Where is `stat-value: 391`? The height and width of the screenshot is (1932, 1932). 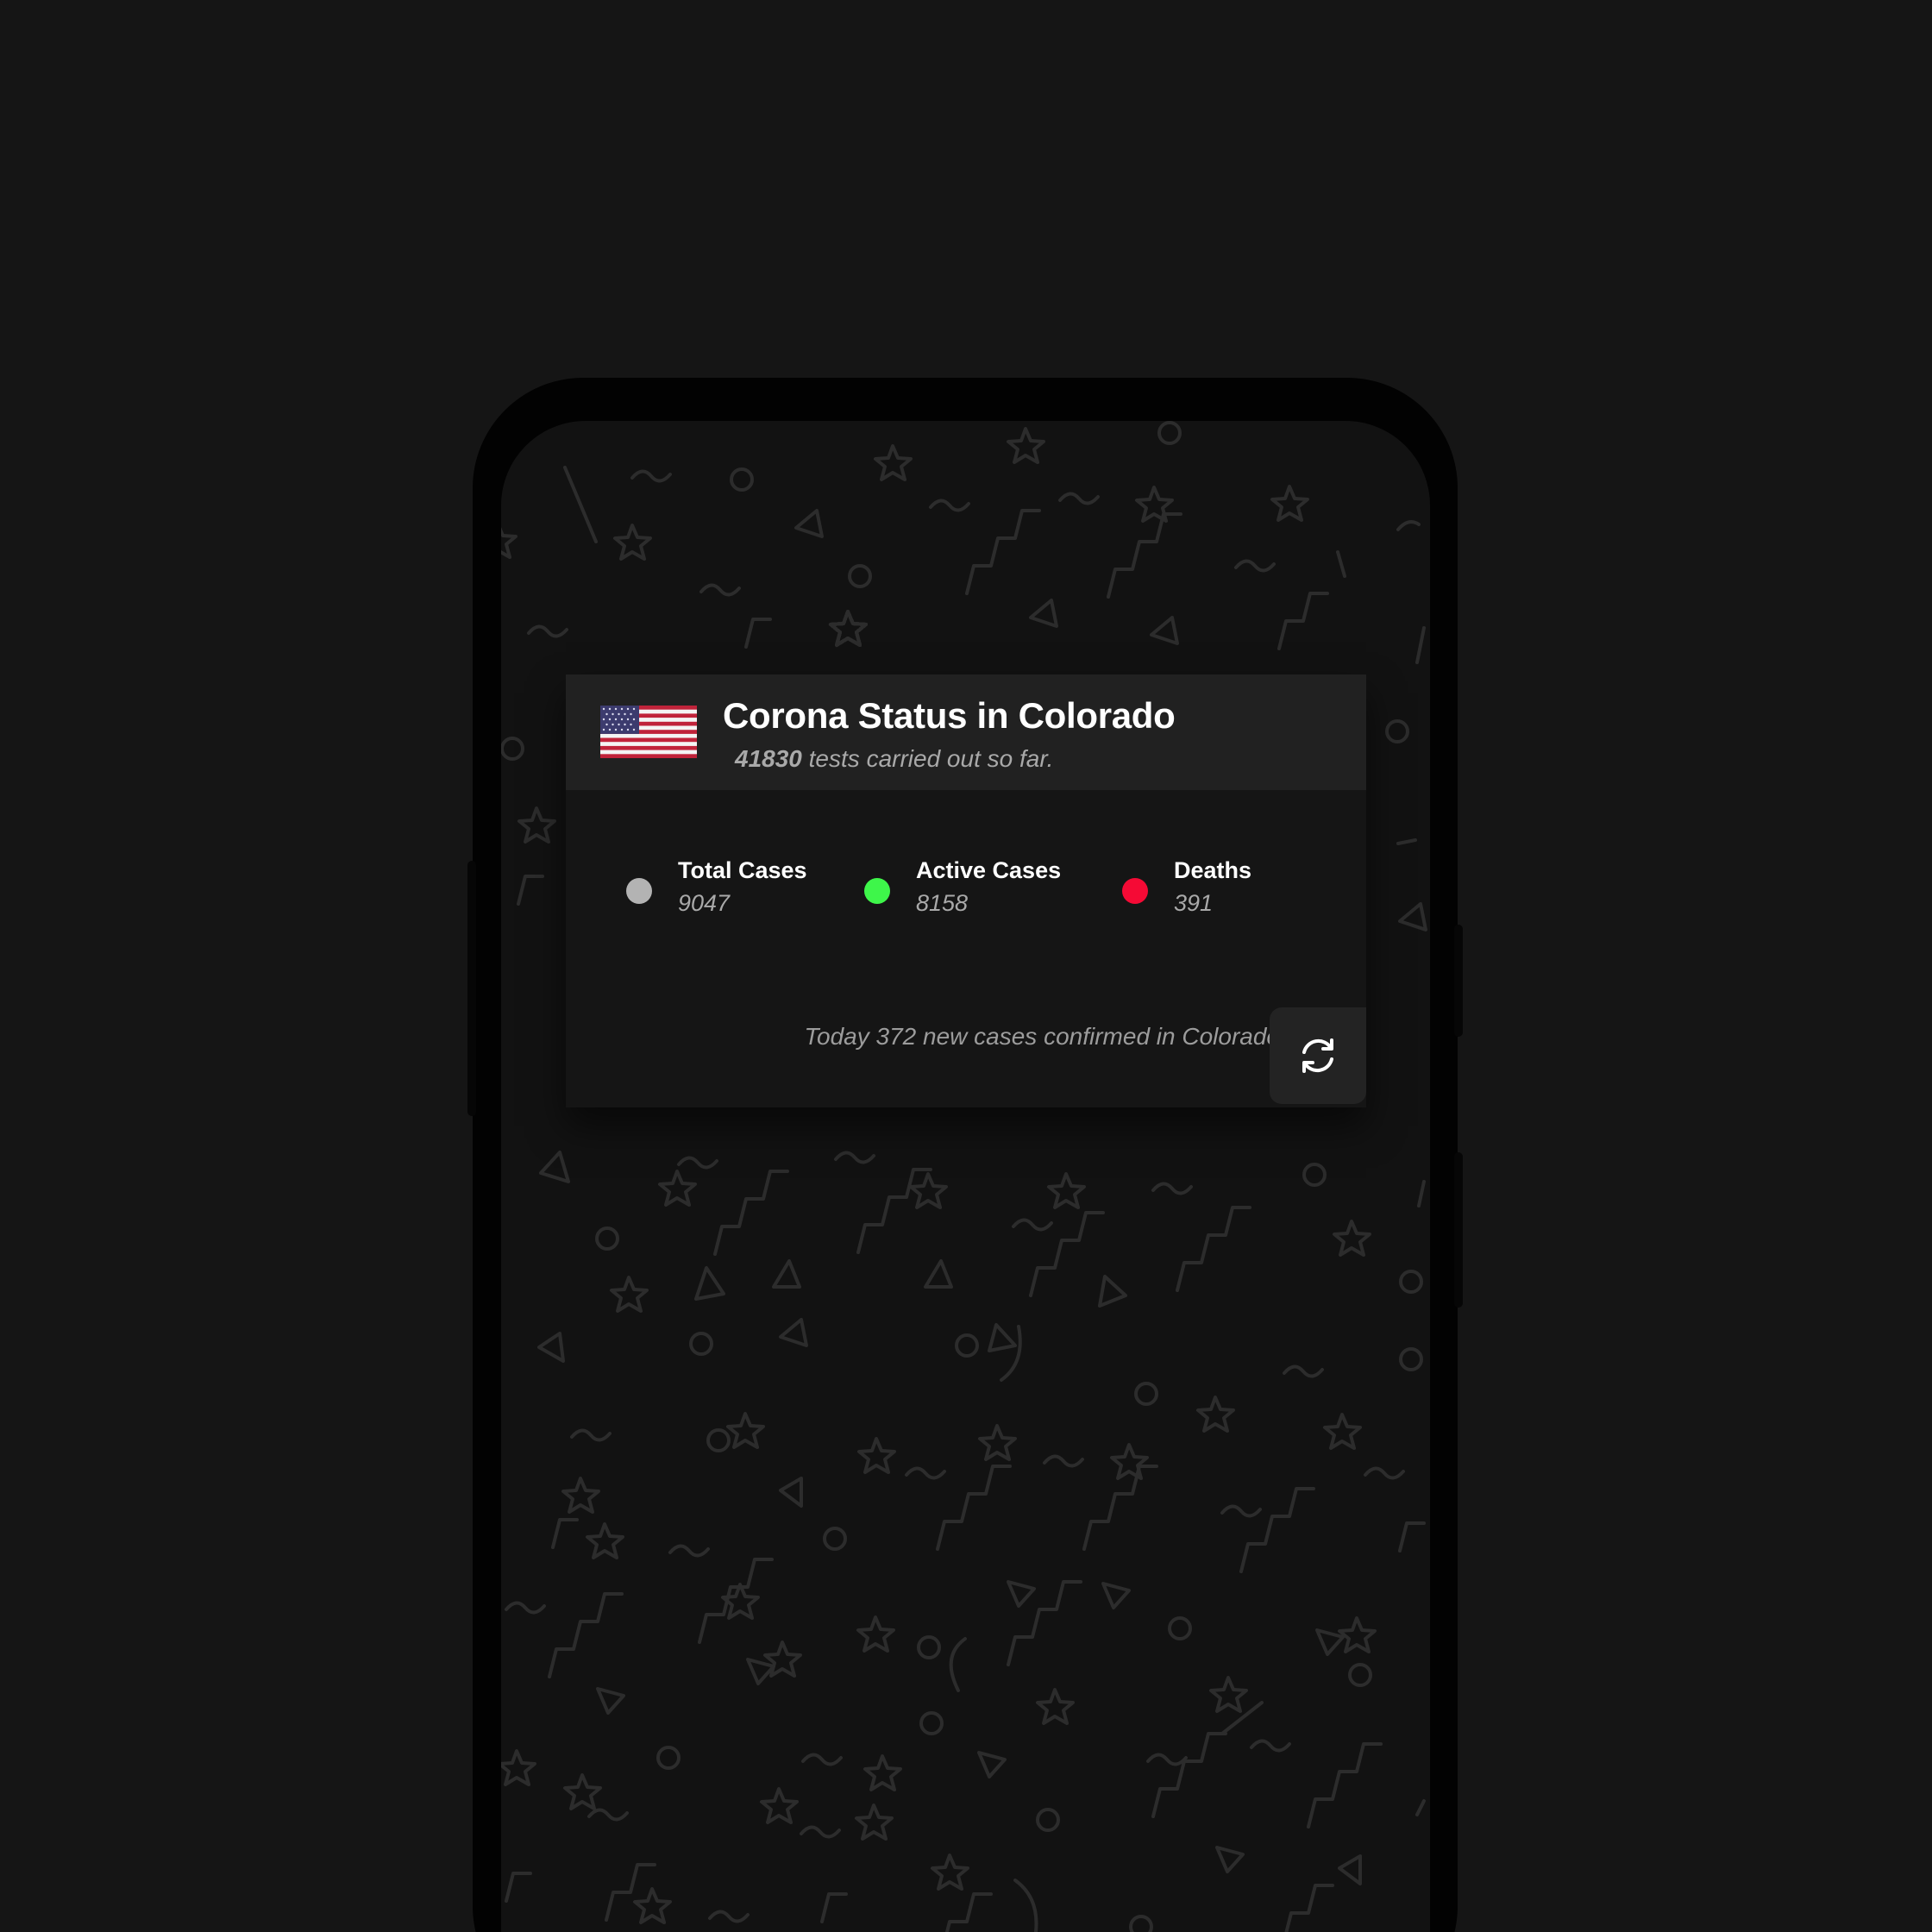 stat-value: 391 is located at coordinates (1194, 903).